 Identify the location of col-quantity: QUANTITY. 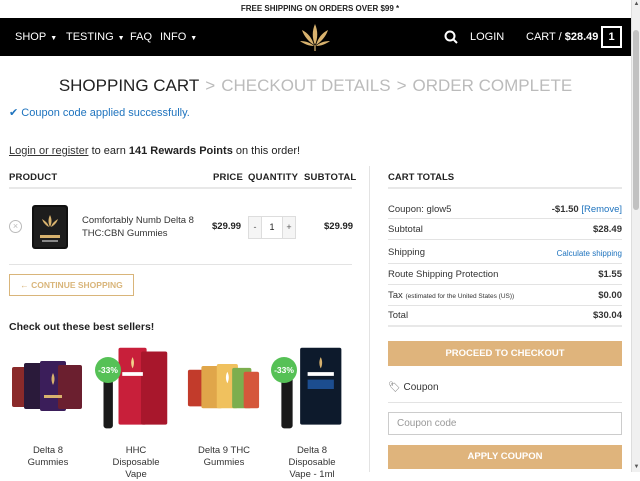
(273, 177).